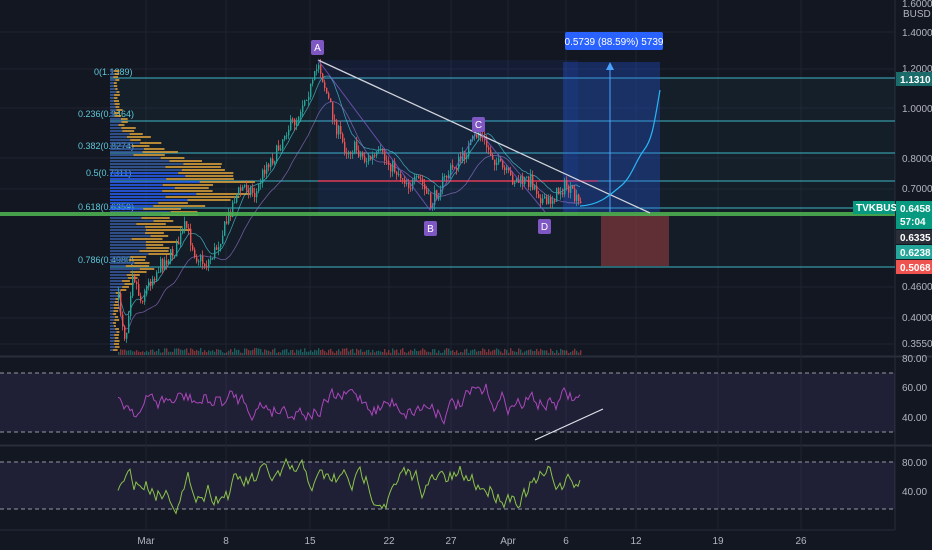 The width and height of the screenshot is (932, 550). I want to click on price-tick: 1.6000, so click(917, 5).